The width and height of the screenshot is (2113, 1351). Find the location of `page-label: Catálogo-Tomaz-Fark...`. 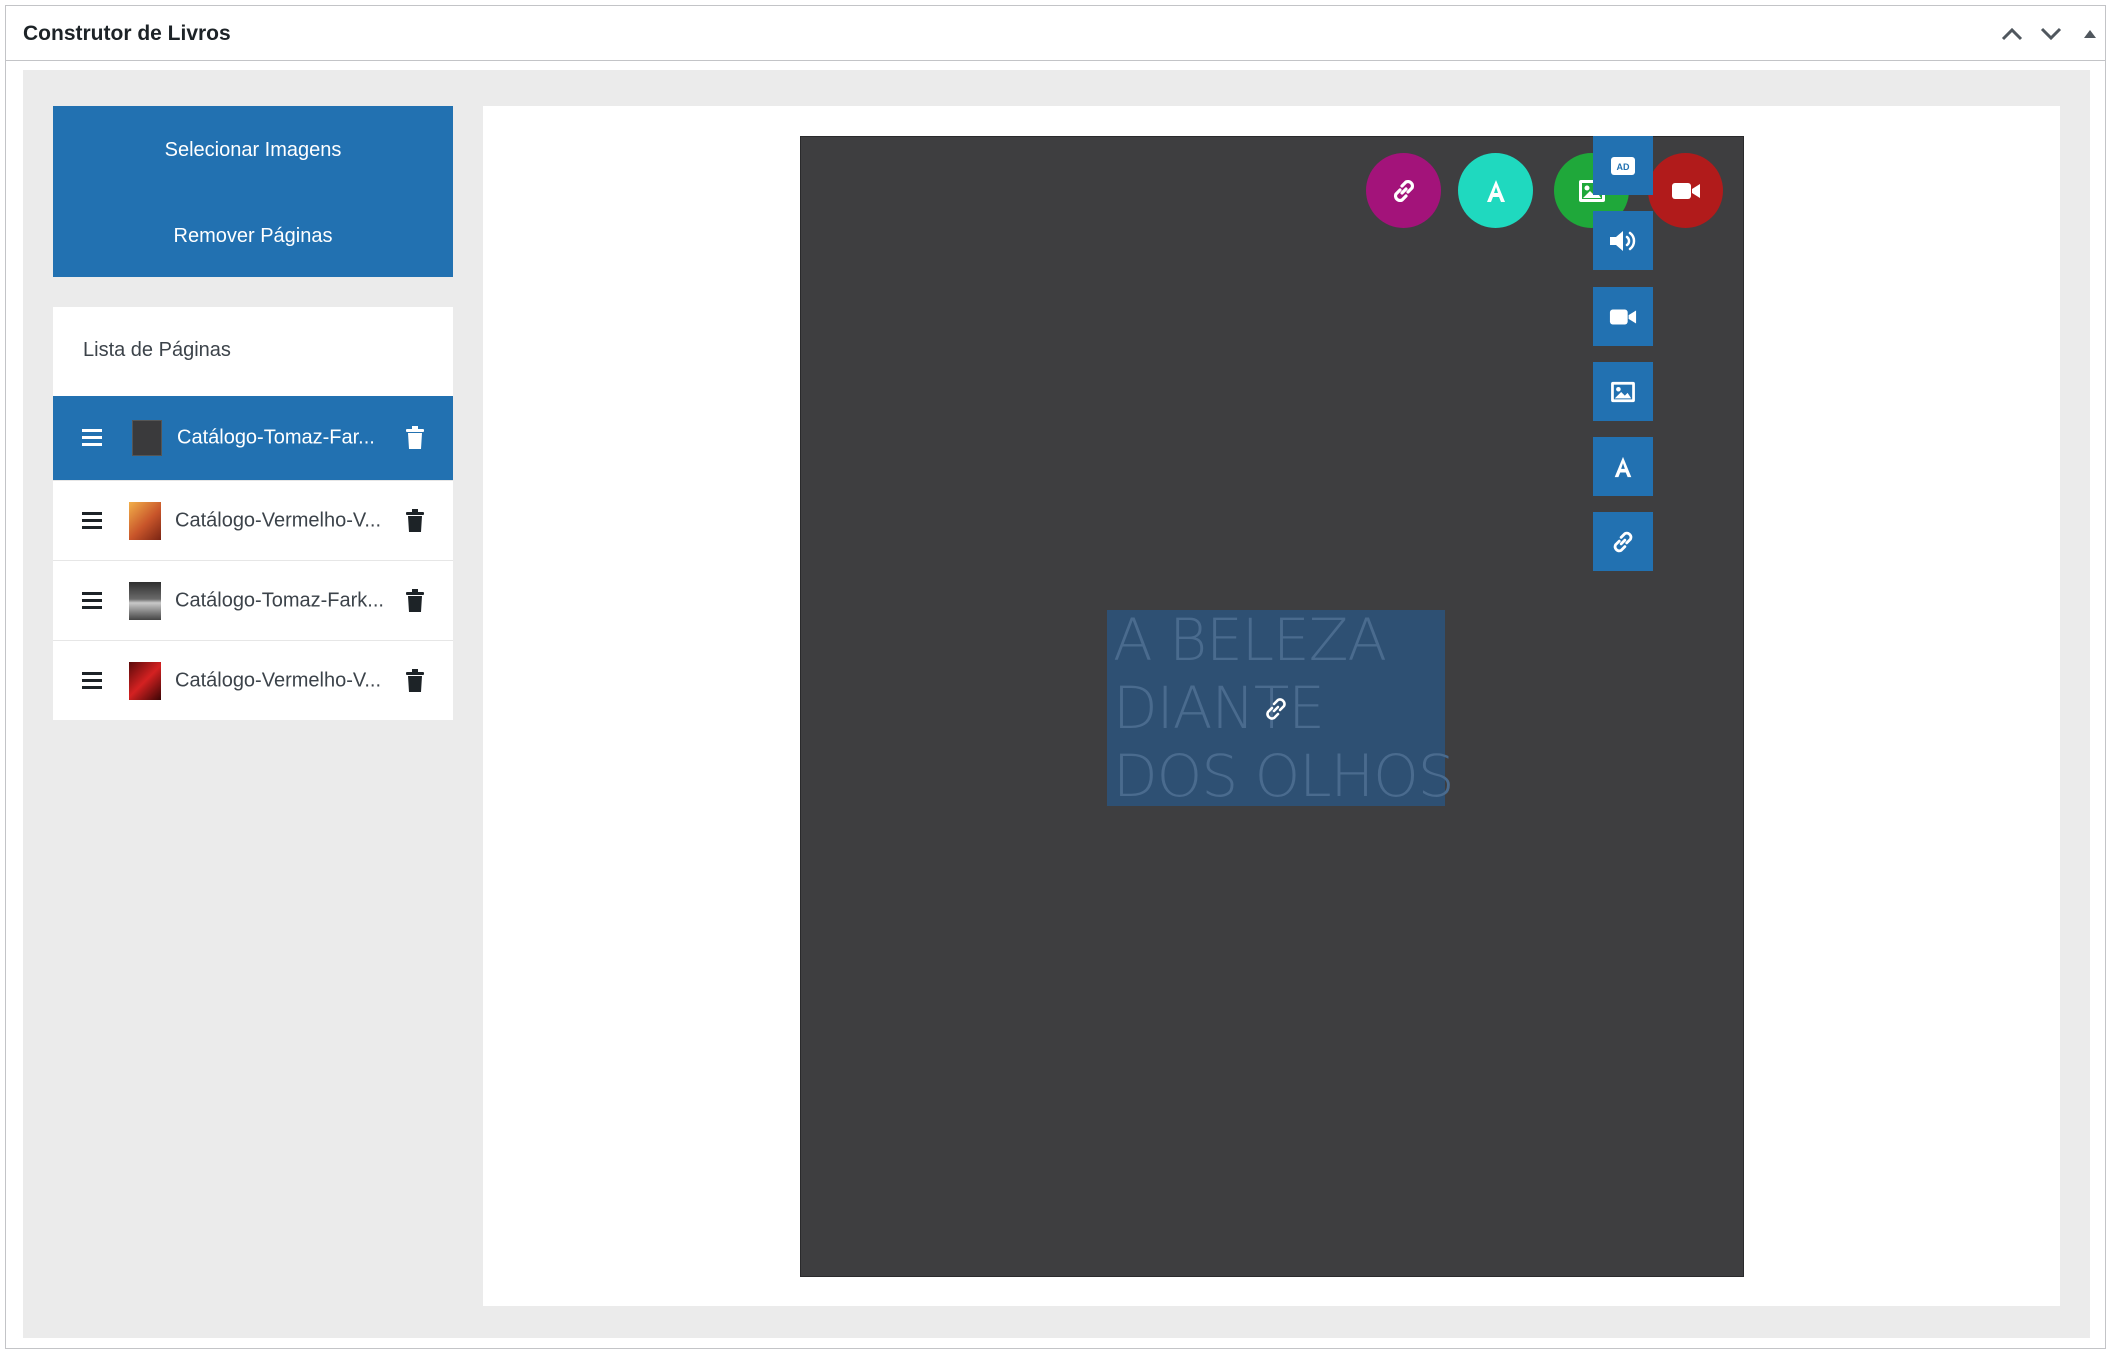

page-label: Catálogo-Tomaz-Fark... is located at coordinates (279, 600).